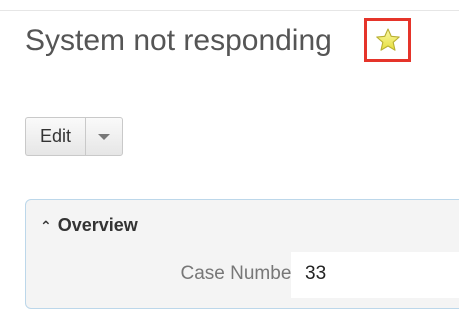  What do you see at coordinates (229, 5) in the screenshot?
I see `top-divider` at bounding box center [229, 5].